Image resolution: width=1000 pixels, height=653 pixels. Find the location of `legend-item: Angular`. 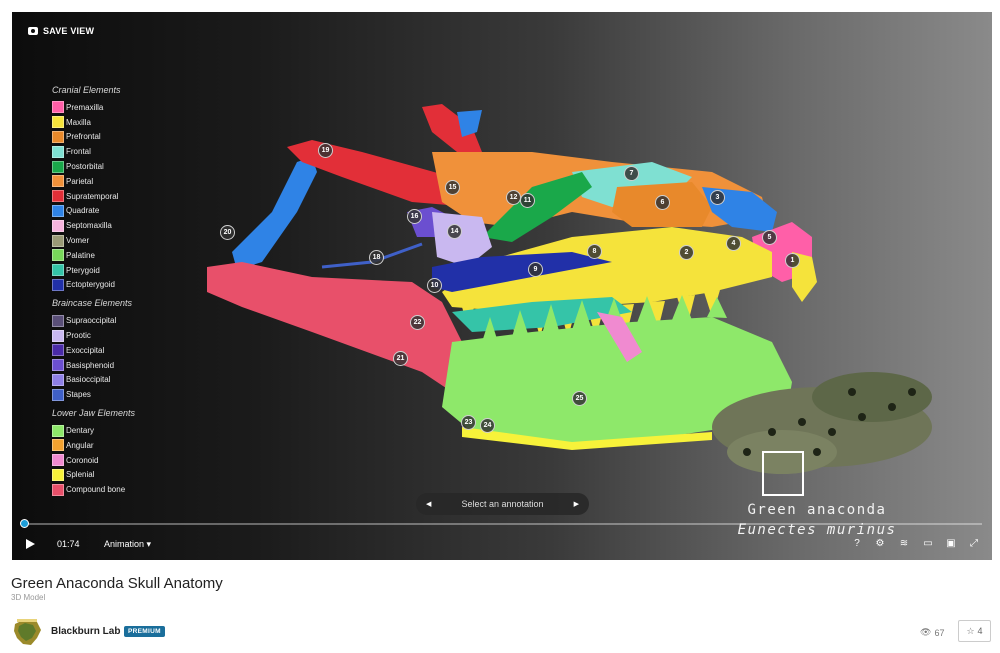

legend-item: Angular is located at coordinates (132, 445).